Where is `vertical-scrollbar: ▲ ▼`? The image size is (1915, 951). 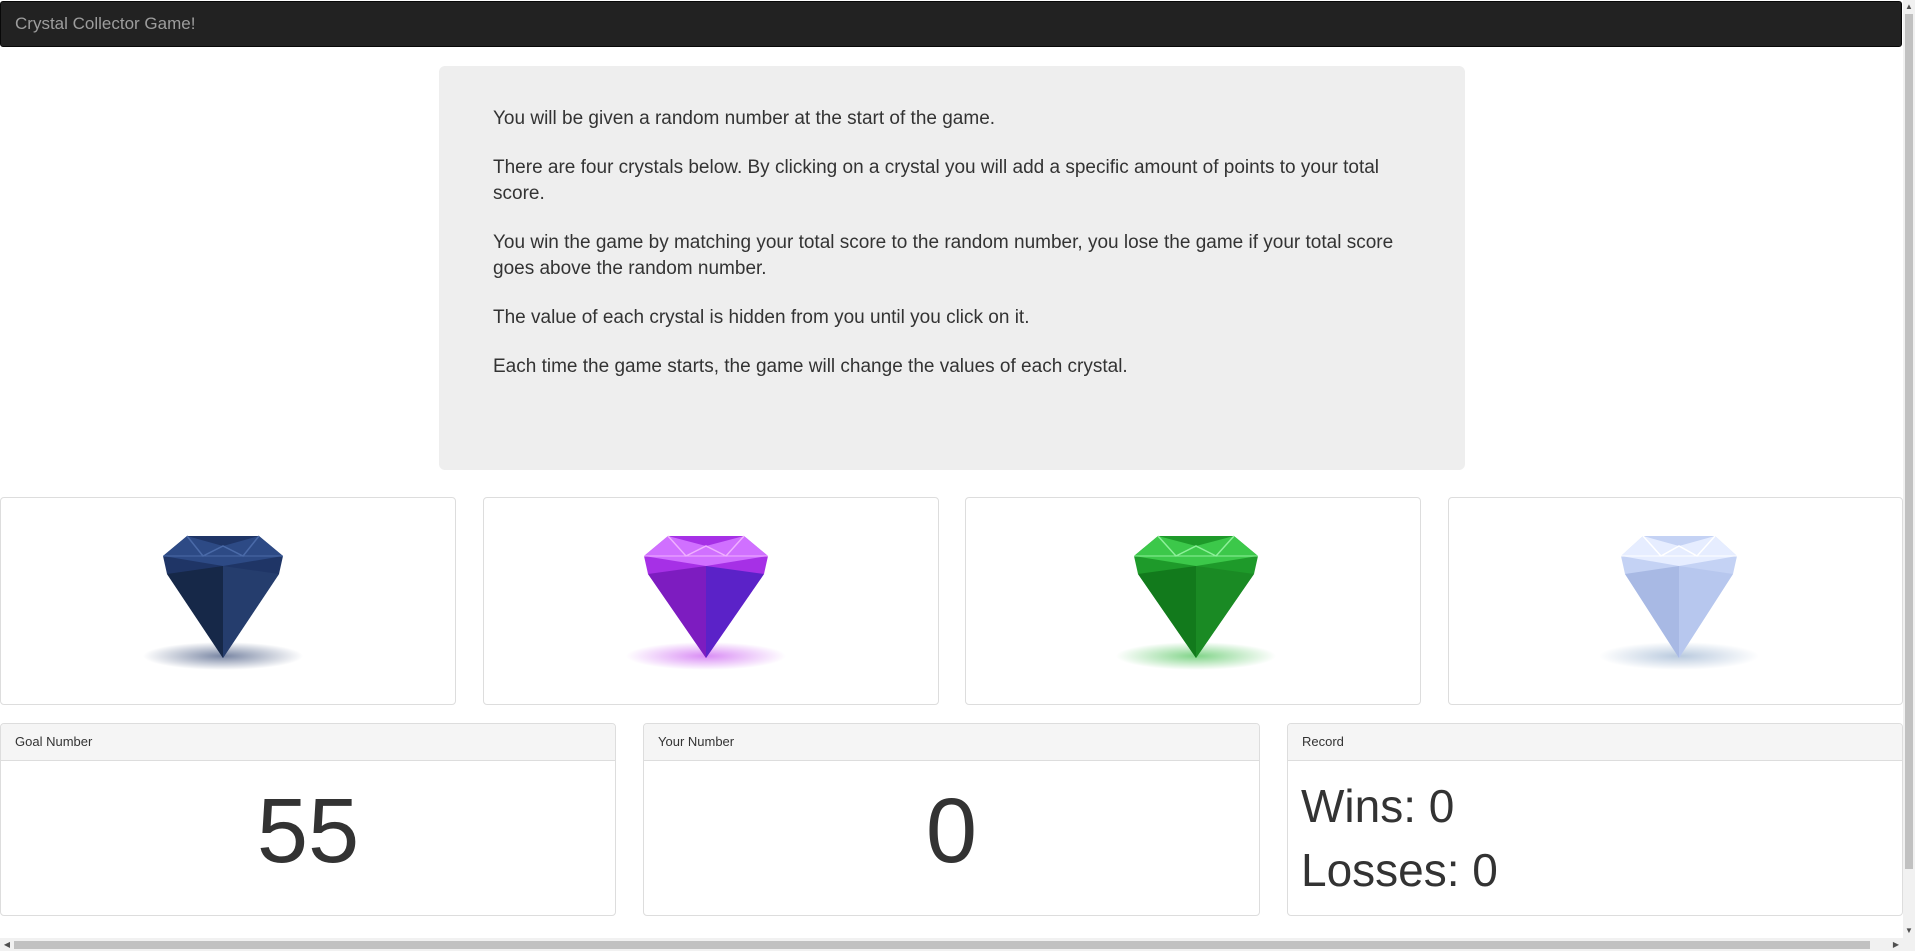
vertical-scrollbar: ▲ ▼ is located at coordinates (1909, 469).